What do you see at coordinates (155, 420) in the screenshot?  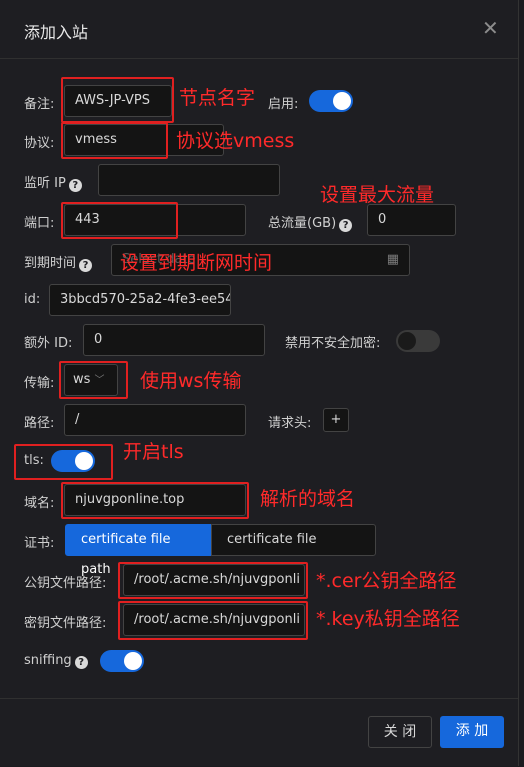 I see `path-input: /` at bounding box center [155, 420].